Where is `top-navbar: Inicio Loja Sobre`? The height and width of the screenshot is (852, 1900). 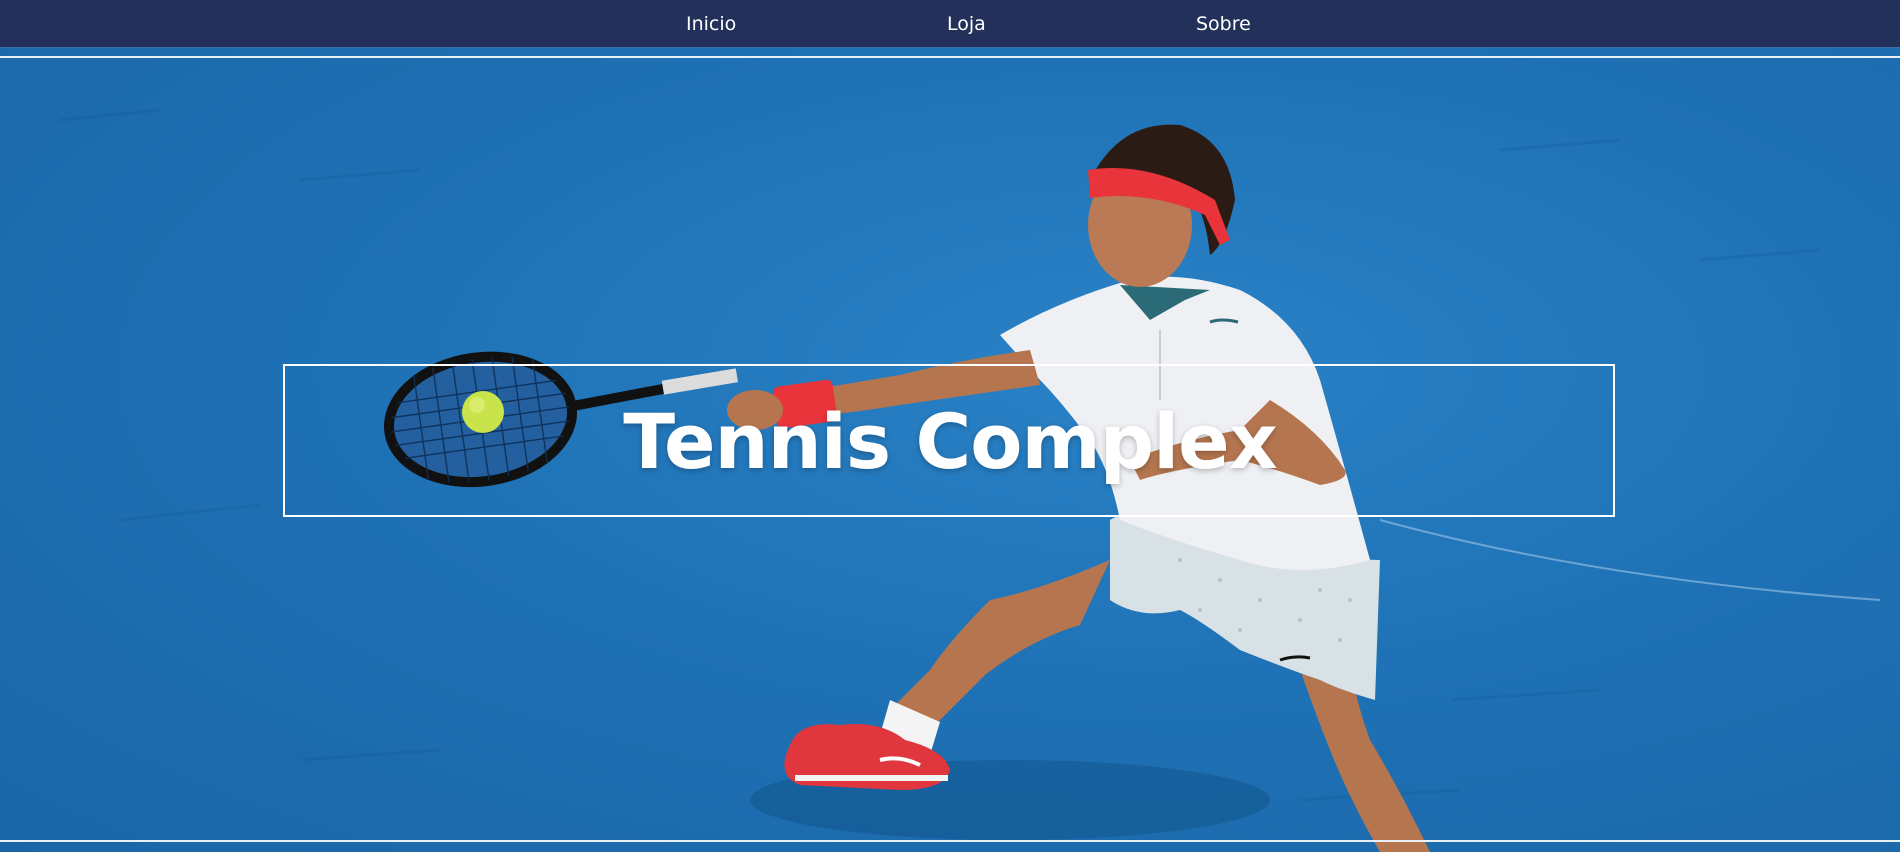 top-navbar: Inicio Loja Sobre is located at coordinates (950, 24).